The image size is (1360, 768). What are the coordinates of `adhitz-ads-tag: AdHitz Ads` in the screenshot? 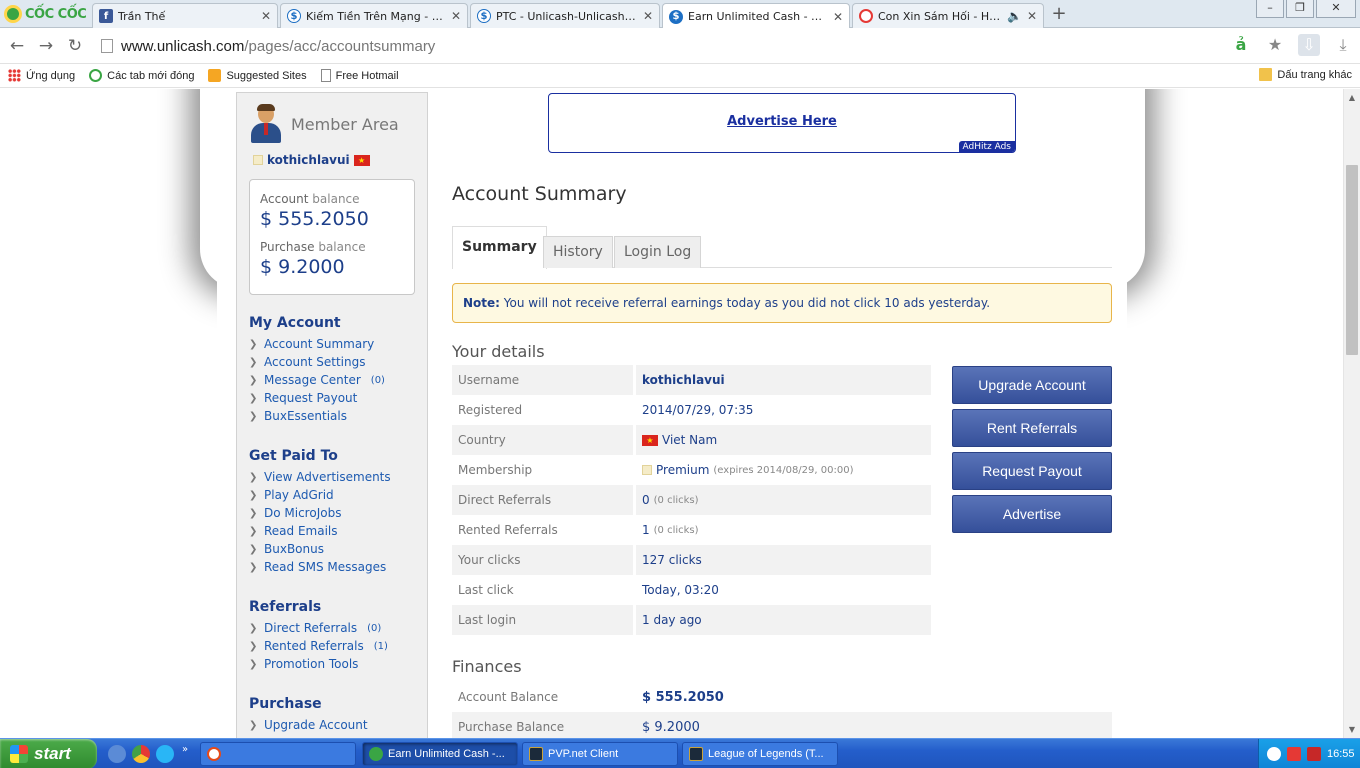 It's located at (986, 146).